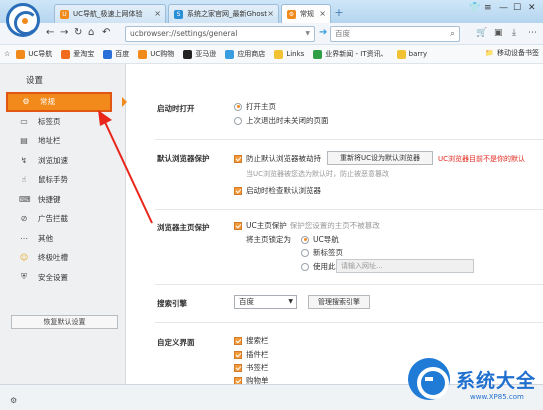 The height and width of the screenshot is (410, 543). Describe the element at coordinates (265, 302) in the screenshot. I see `search-engine-select: 百度 ▼` at that location.